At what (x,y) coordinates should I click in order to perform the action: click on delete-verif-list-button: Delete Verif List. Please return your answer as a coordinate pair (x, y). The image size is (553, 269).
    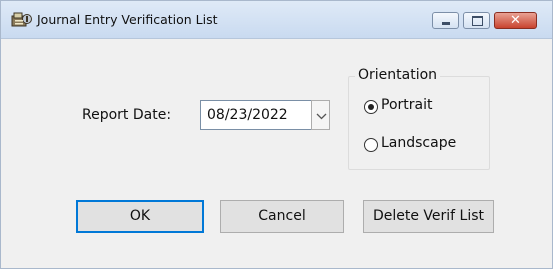
    Looking at the image, I should click on (428, 216).